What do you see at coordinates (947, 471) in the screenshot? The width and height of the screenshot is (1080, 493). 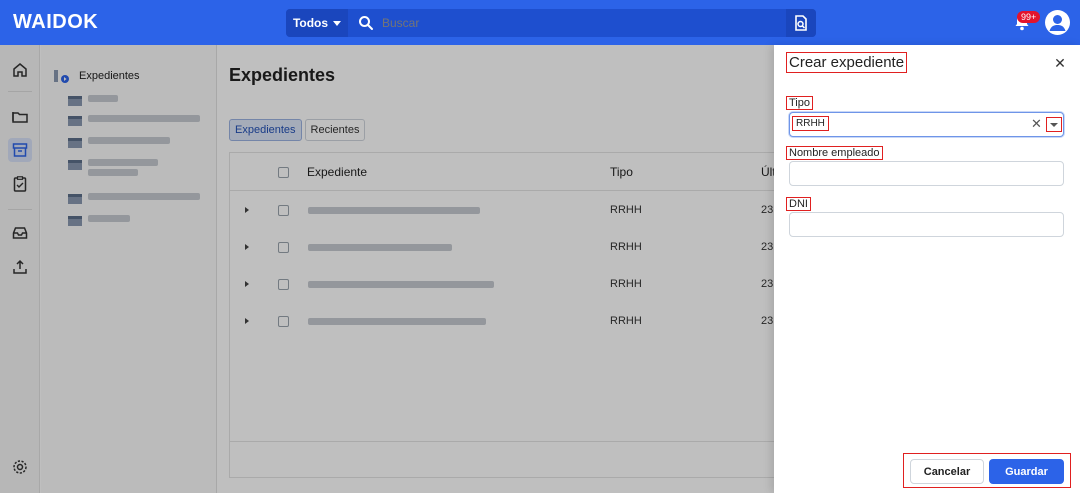 I see `cancel-button: Cancelar` at bounding box center [947, 471].